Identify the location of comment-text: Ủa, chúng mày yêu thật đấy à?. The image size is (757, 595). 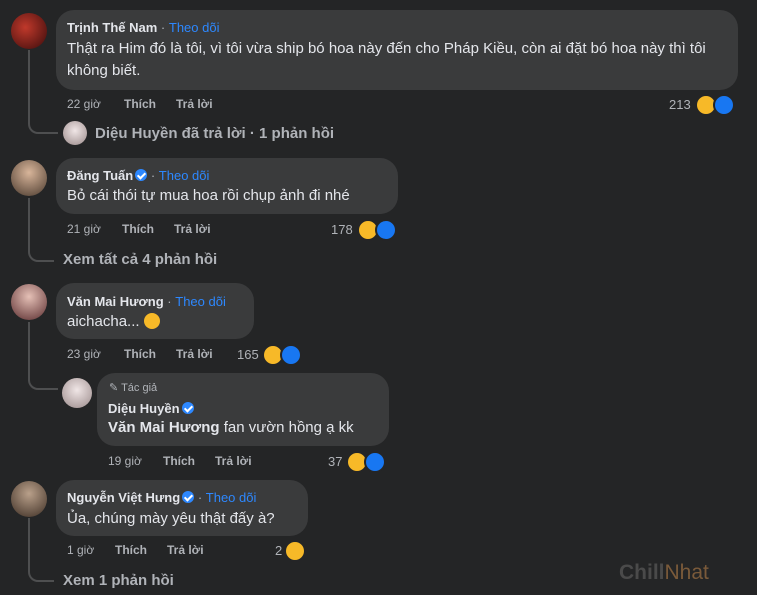
(171, 518).